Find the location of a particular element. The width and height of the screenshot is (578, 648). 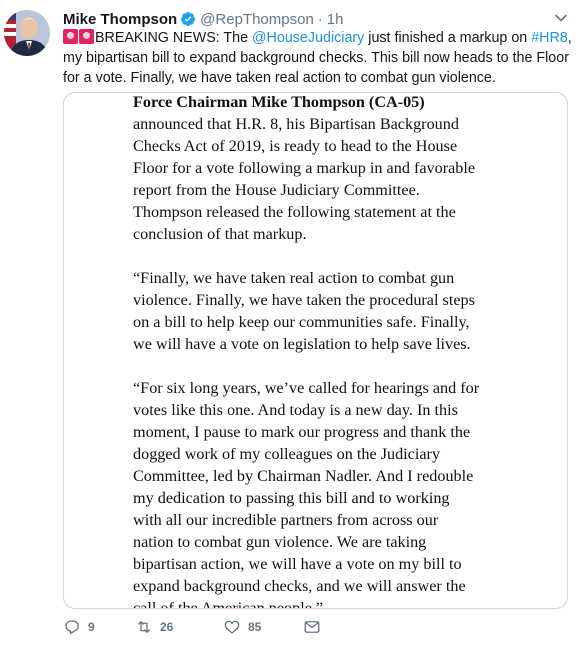

like-count: 85 is located at coordinates (255, 627).